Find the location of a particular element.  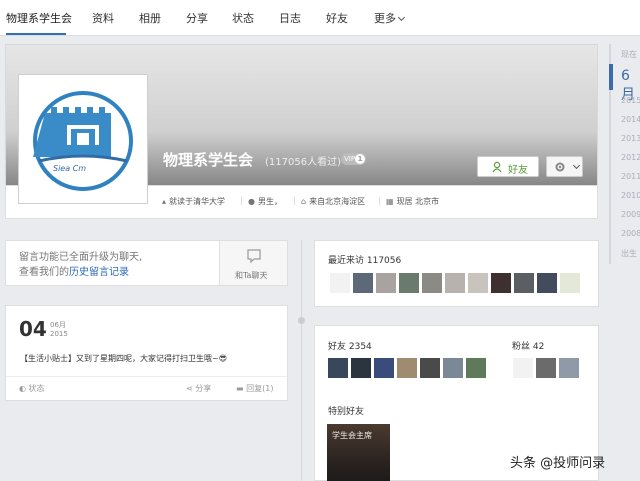

timeline-year: 2015 is located at coordinates (630, 100).